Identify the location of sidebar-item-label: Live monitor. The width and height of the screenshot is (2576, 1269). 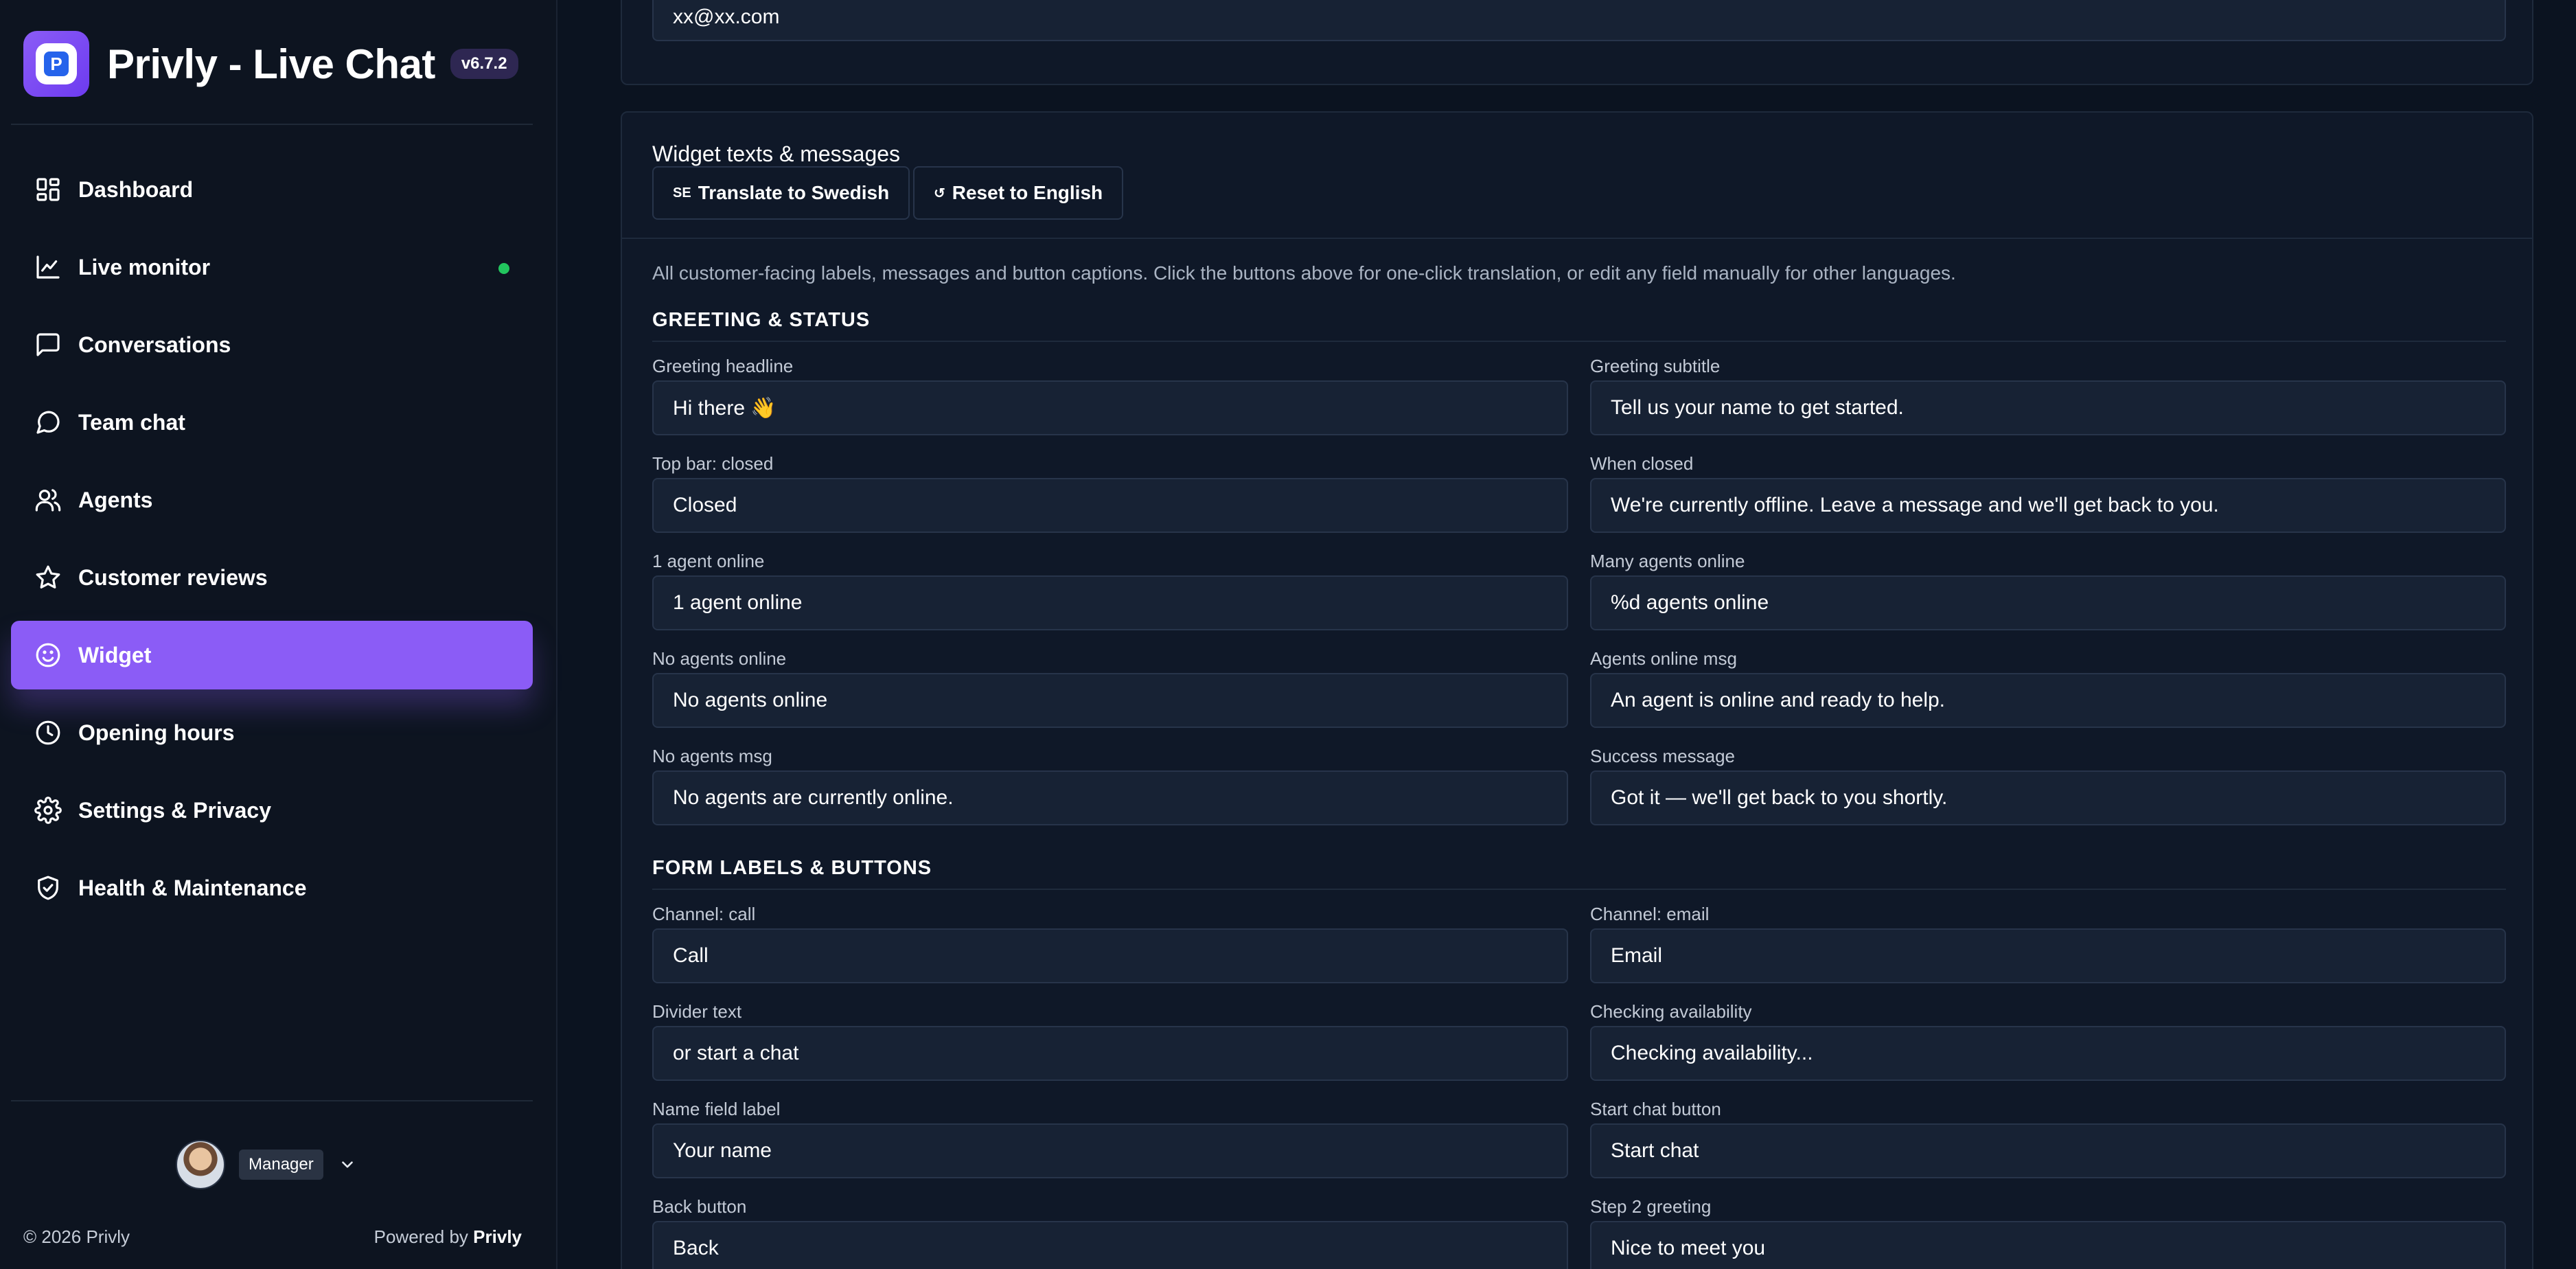
(144, 266).